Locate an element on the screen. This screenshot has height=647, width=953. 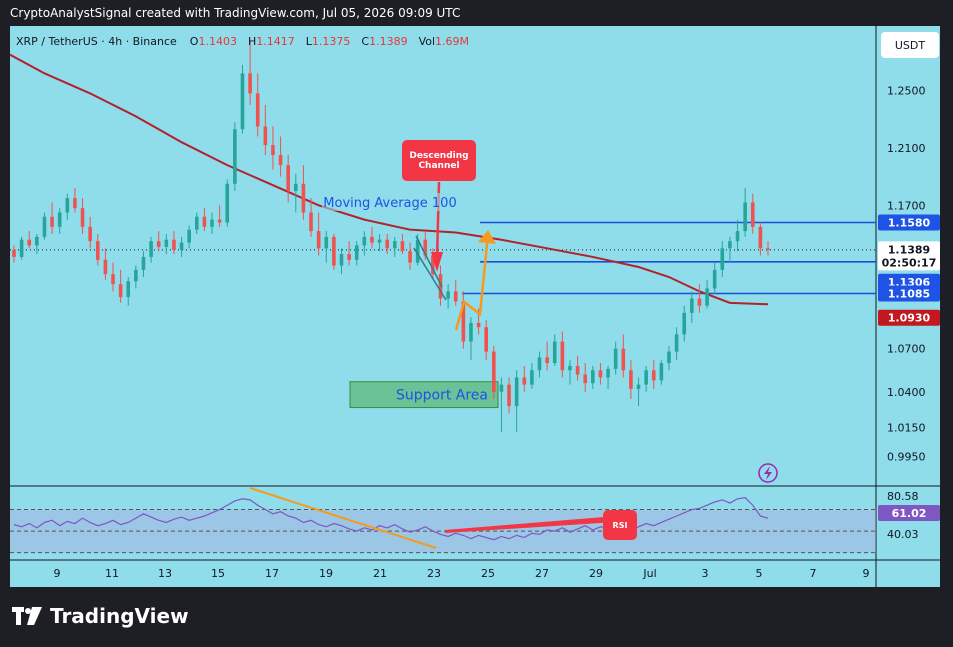
open-value: 1.1403 is located at coordinates (217, 41).